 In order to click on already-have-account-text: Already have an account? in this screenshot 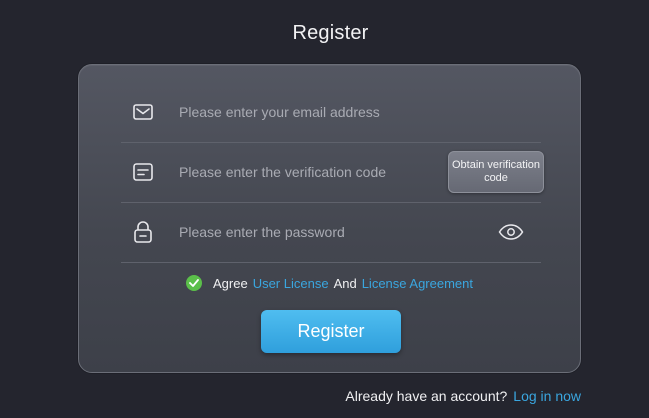, I will do `click(426, 396)`.